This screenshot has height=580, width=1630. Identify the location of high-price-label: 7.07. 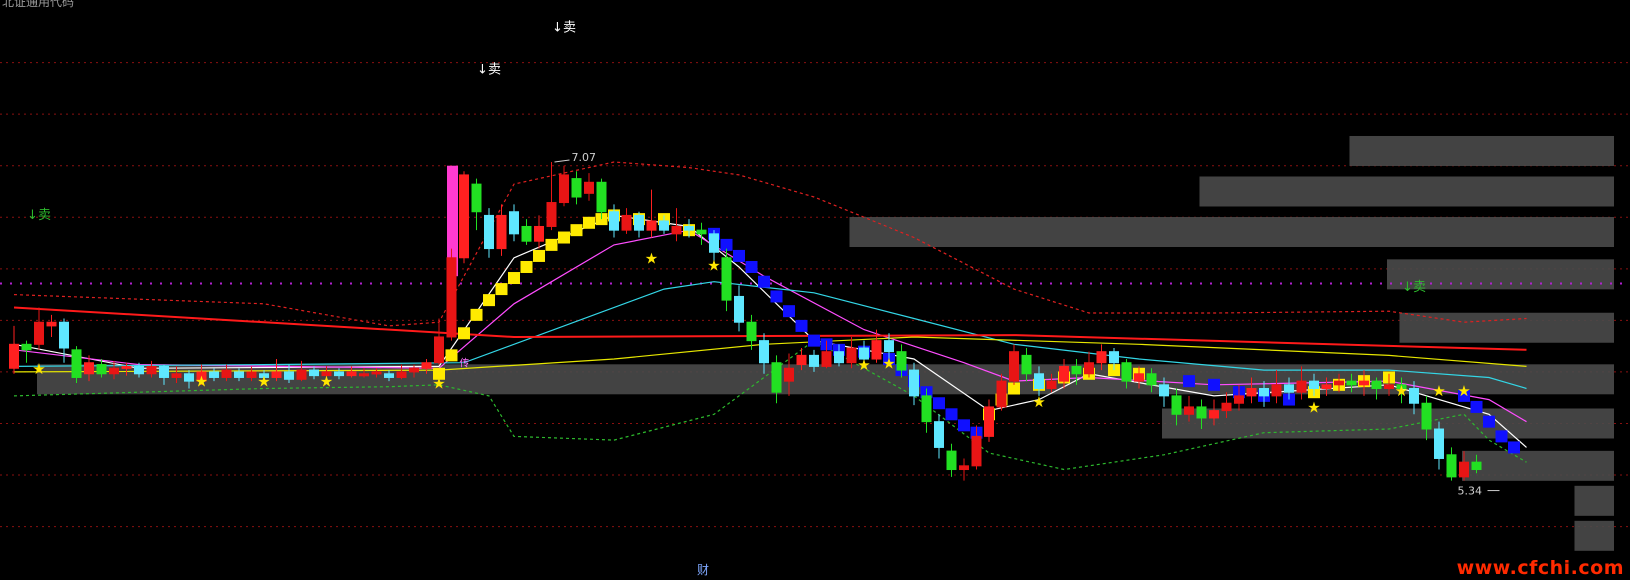
(584, 157).